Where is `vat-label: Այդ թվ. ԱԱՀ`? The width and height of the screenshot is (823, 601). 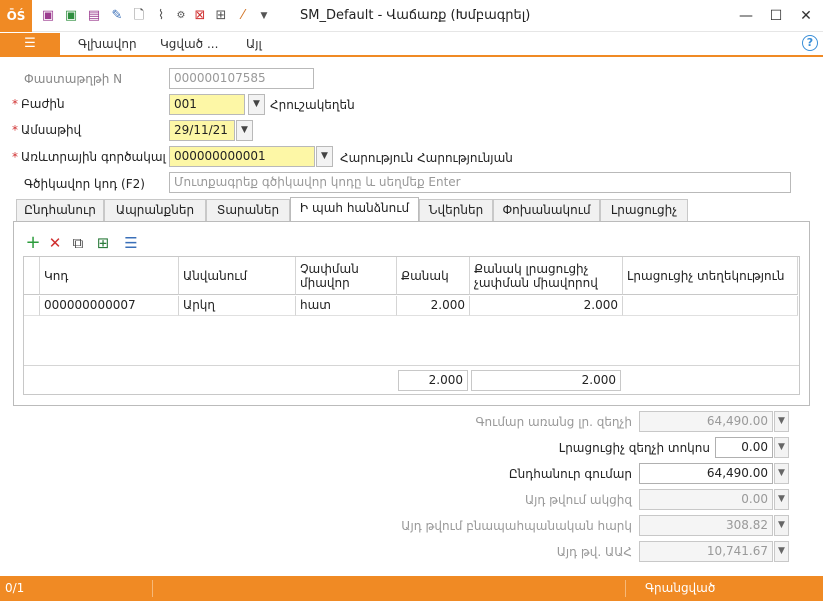 vat-label: Այդ թվ. ԱԱՀ is located at coordinates (594, 552).